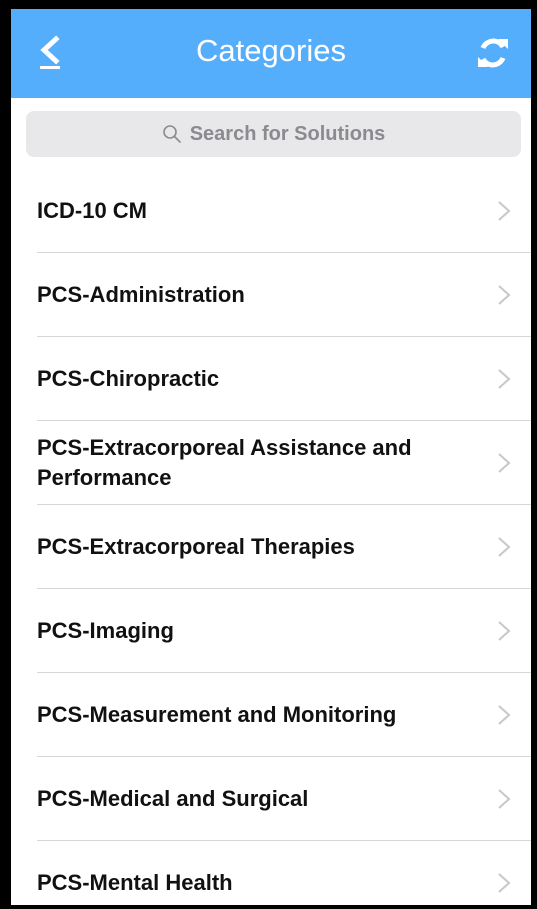 The height and width of the screenshot is (909, 537). What do you see at coordinates (135, 882) in the screenshot?
I see `category-label: PCS-Mental Health` at bounding box center [135, 882].